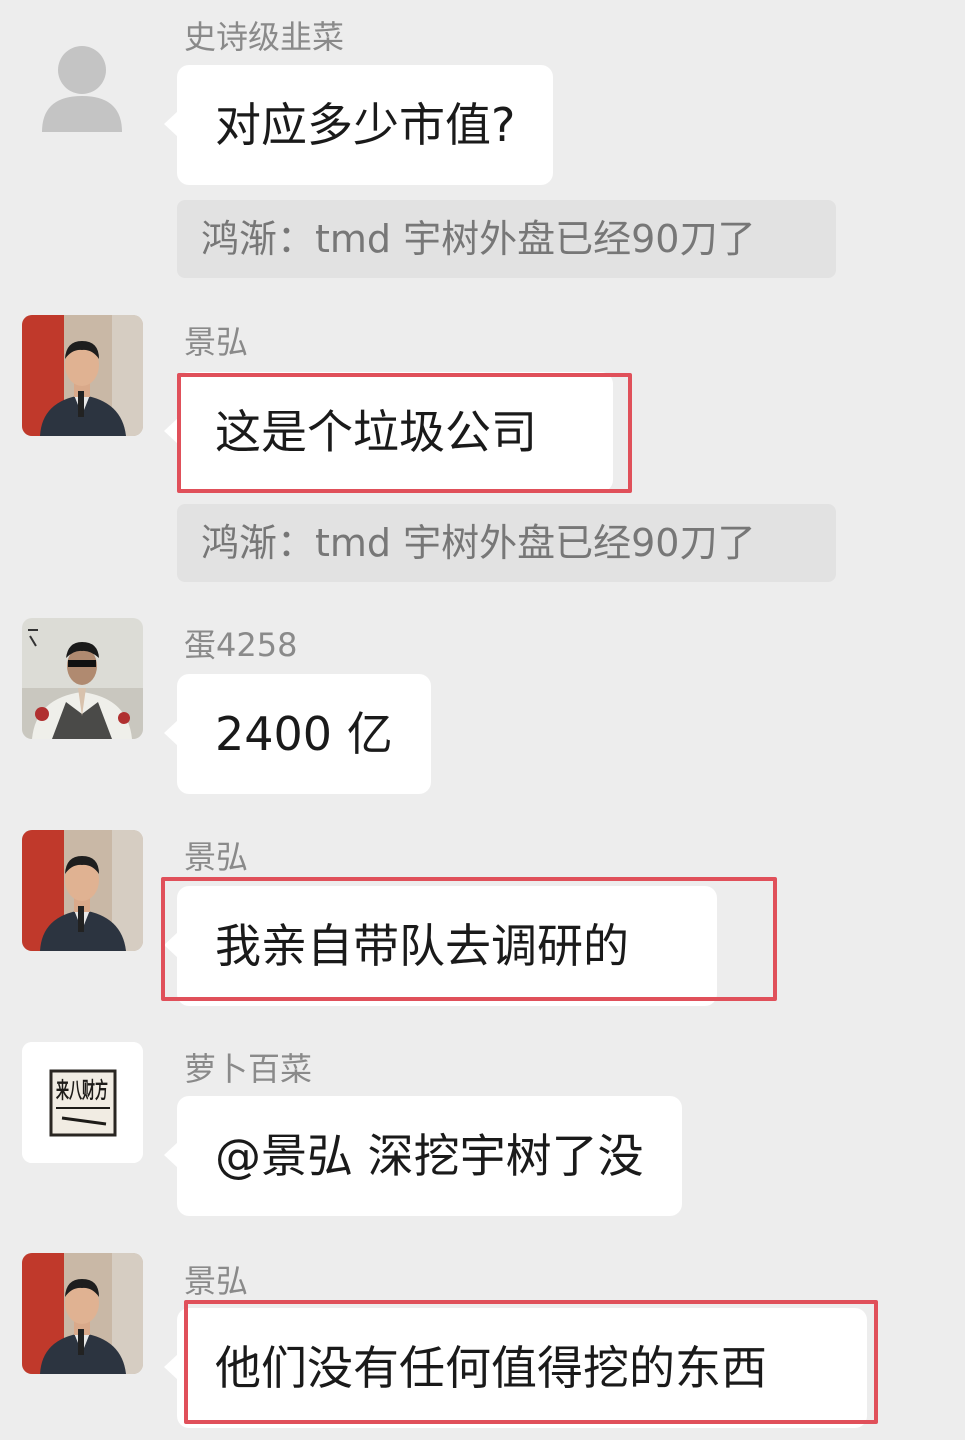 The image size is (965, 1440). I want to click on seal-text: 来八财方, so click(81, 1091).